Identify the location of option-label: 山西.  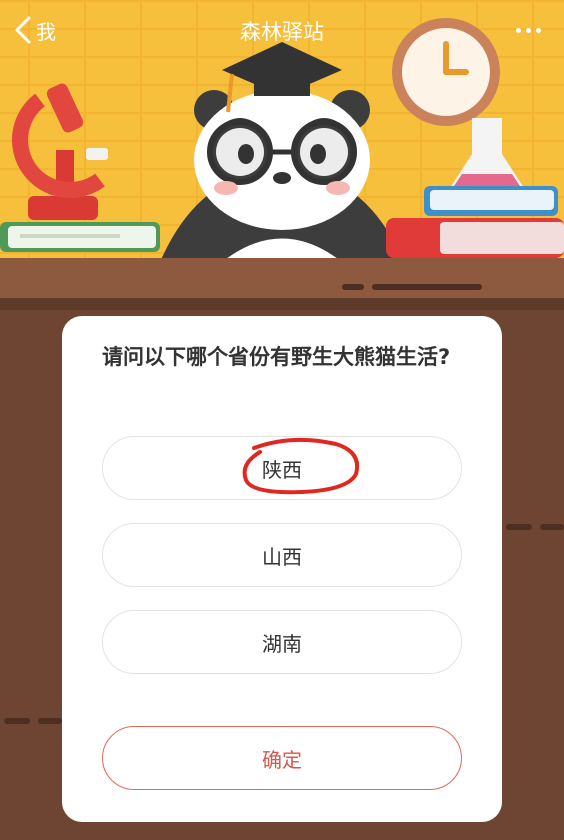
(282, 556).